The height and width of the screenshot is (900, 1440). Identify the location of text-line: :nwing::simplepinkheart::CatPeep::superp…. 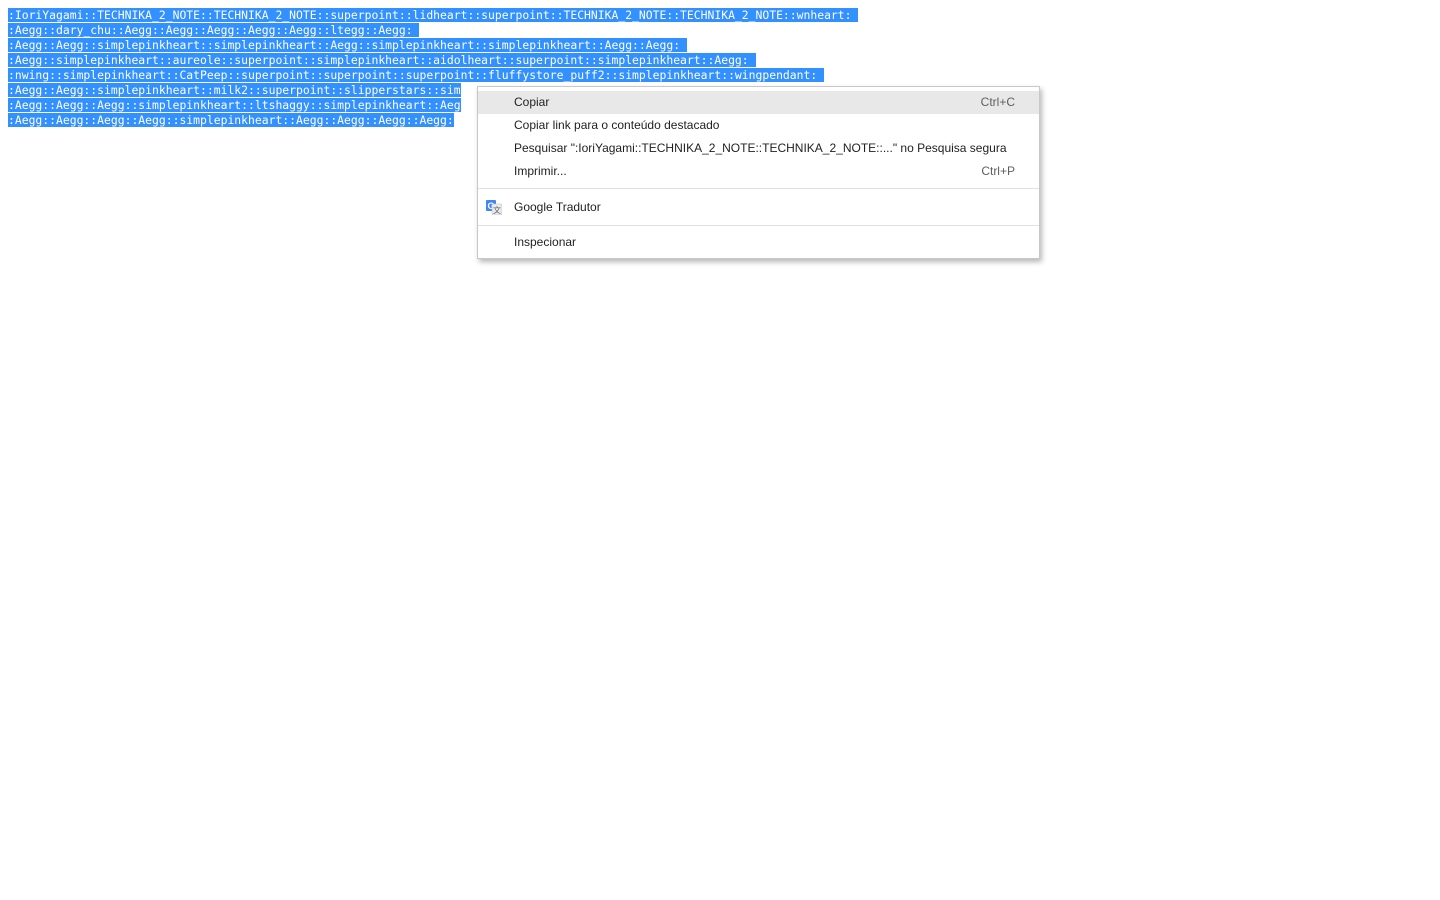
(416, 75).